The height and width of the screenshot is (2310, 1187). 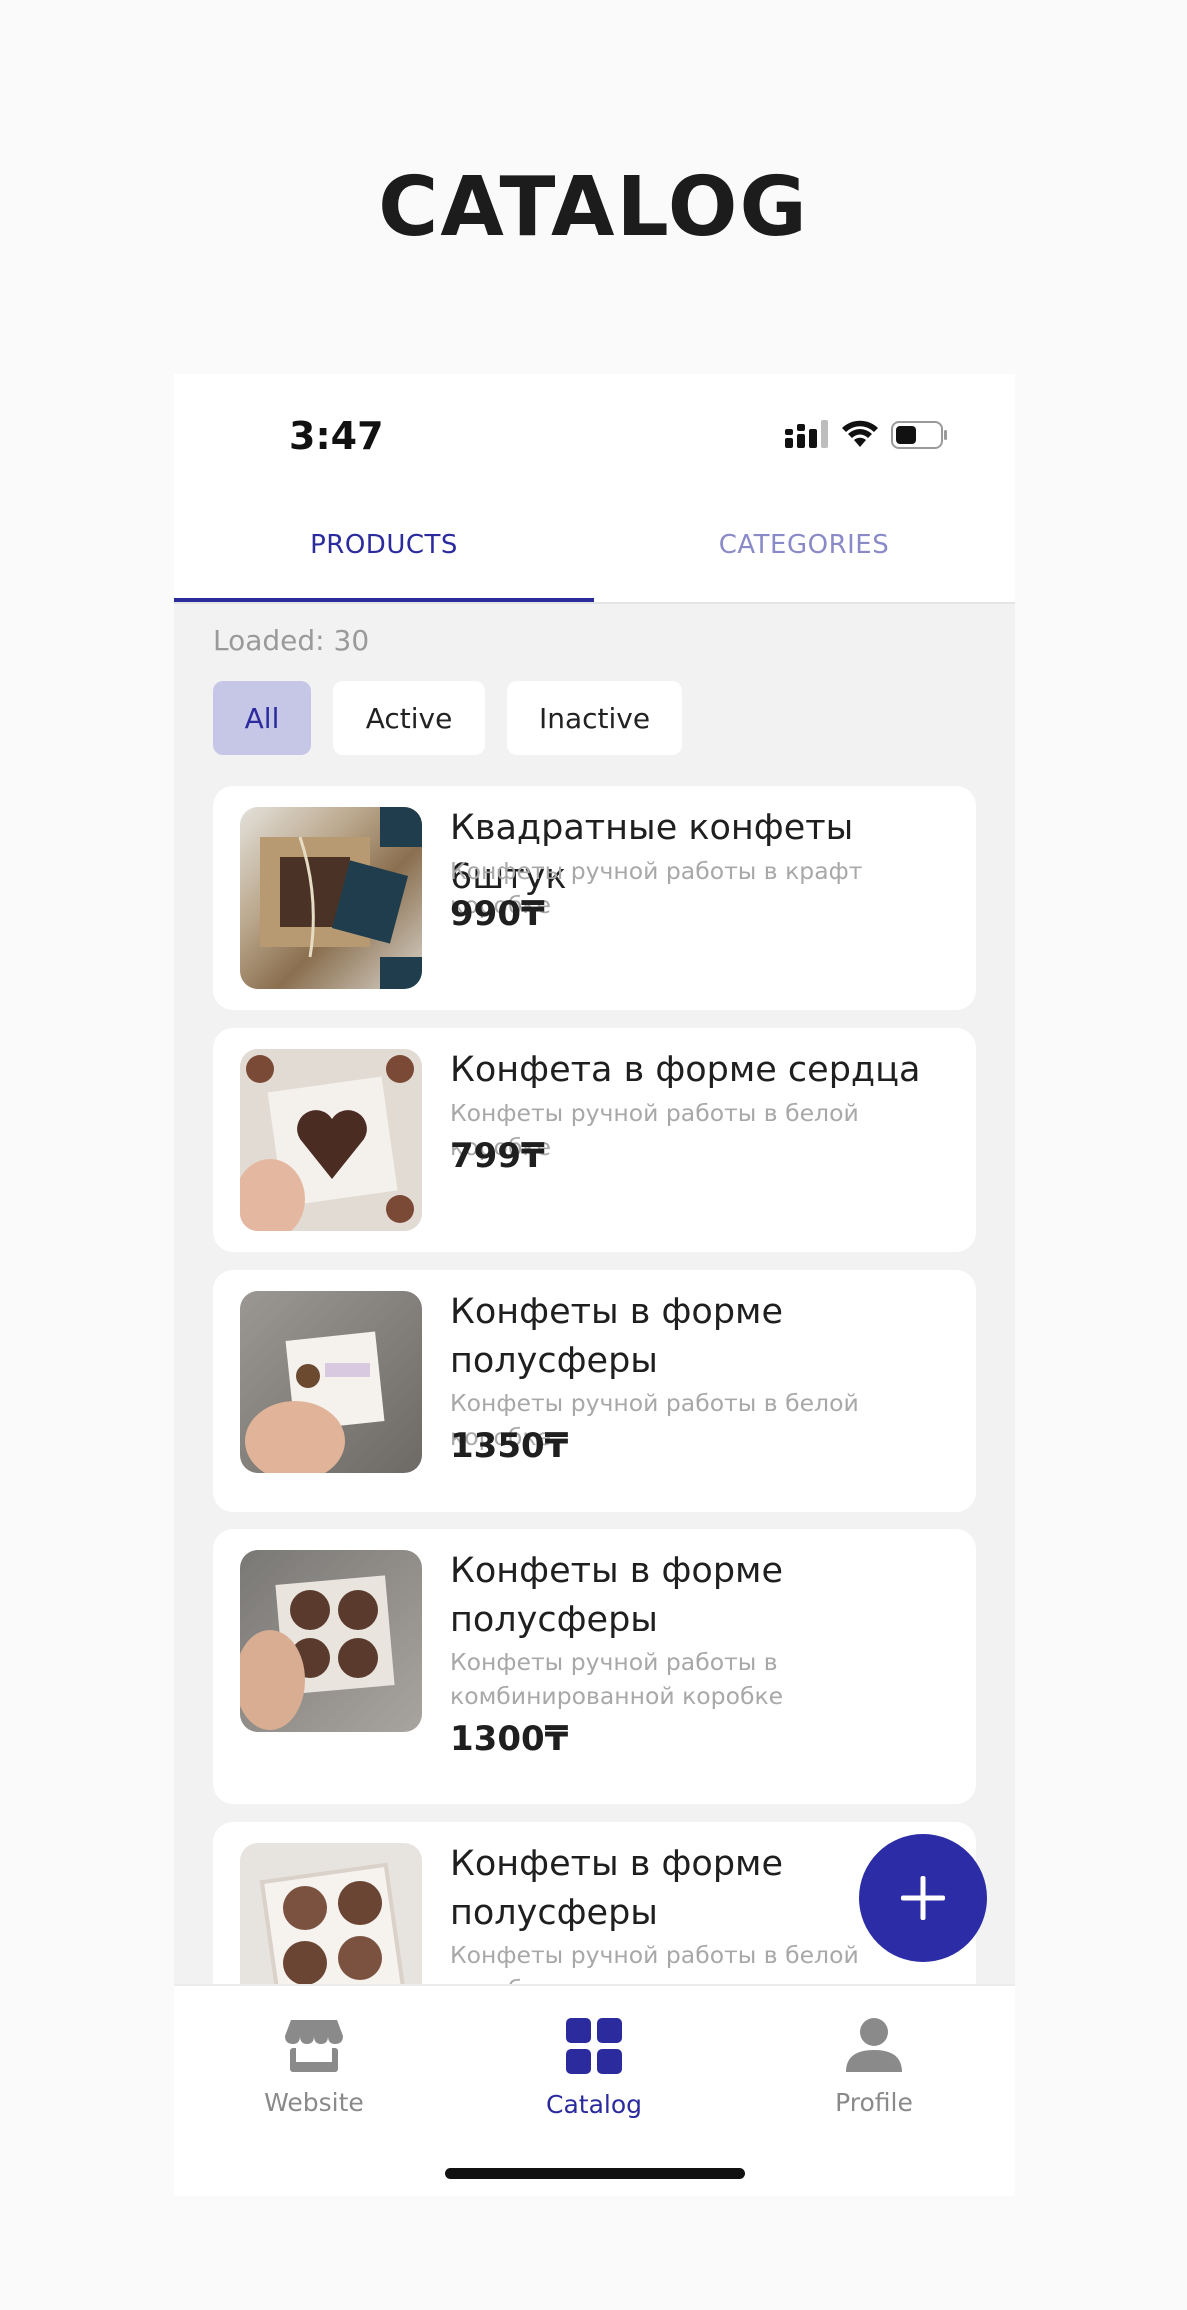 What do you see at coordinates (874, 2102) in the screenshot?
I see `nav-label: Profile` at bounding box center [874, 2102].